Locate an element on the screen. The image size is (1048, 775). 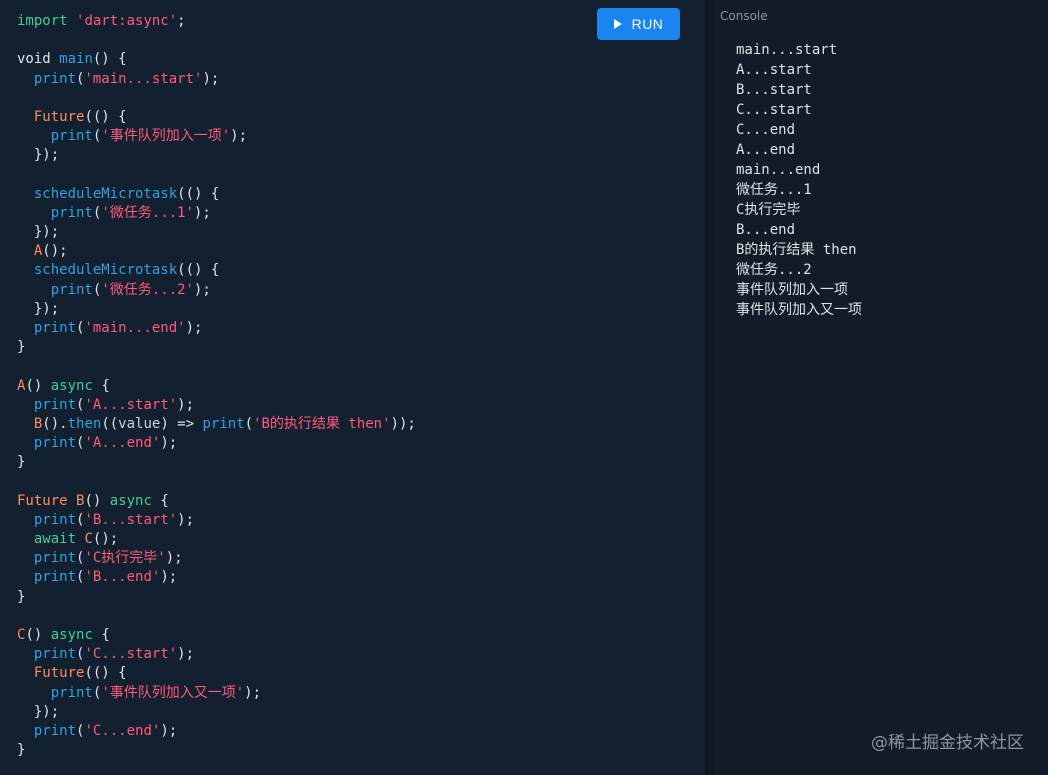
code-token: )); is located at coordinates (403, 423).